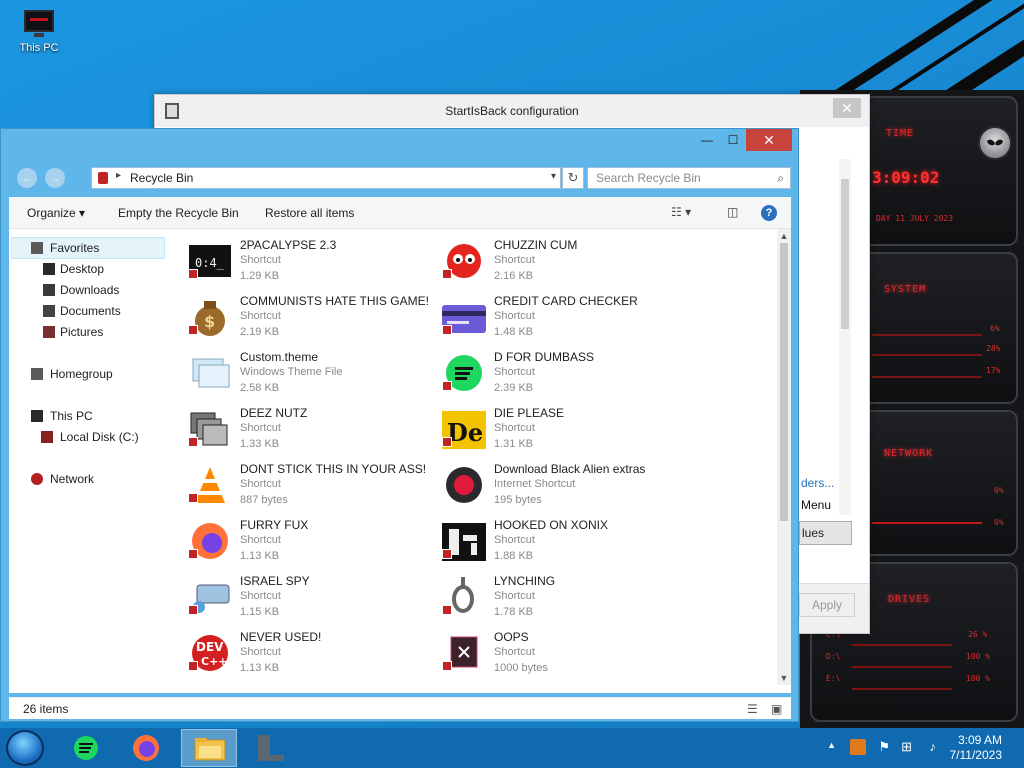  I want to click on startisback-scrollbar, so click(845, 337).